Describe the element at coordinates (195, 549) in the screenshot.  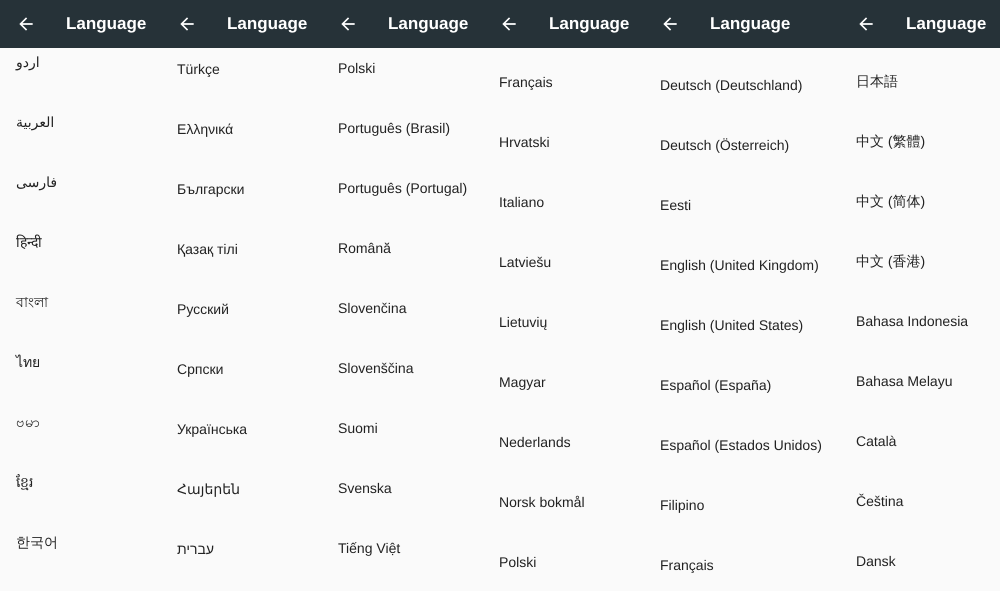
I see `language-item: עברית` at that location.